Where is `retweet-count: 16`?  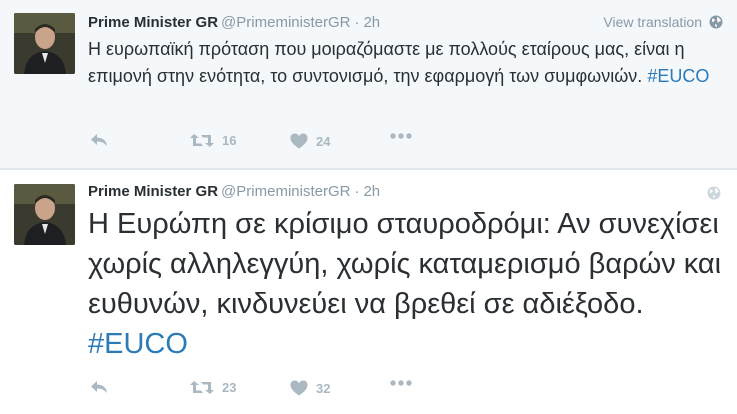 retweet-count: 16 is located at coordinates (229, 140).